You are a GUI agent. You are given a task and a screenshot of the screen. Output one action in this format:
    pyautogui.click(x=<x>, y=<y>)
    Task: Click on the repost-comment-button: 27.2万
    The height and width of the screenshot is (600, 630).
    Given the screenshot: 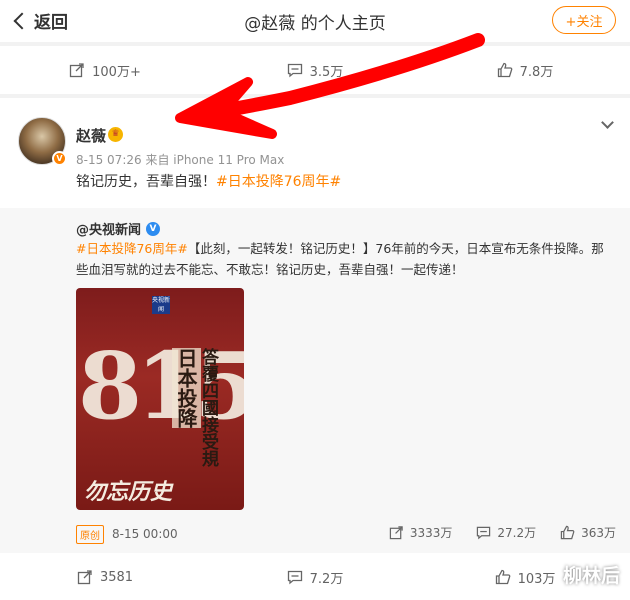 What is the action you would take?
    pyautogui.click(x=506, y=532)
    